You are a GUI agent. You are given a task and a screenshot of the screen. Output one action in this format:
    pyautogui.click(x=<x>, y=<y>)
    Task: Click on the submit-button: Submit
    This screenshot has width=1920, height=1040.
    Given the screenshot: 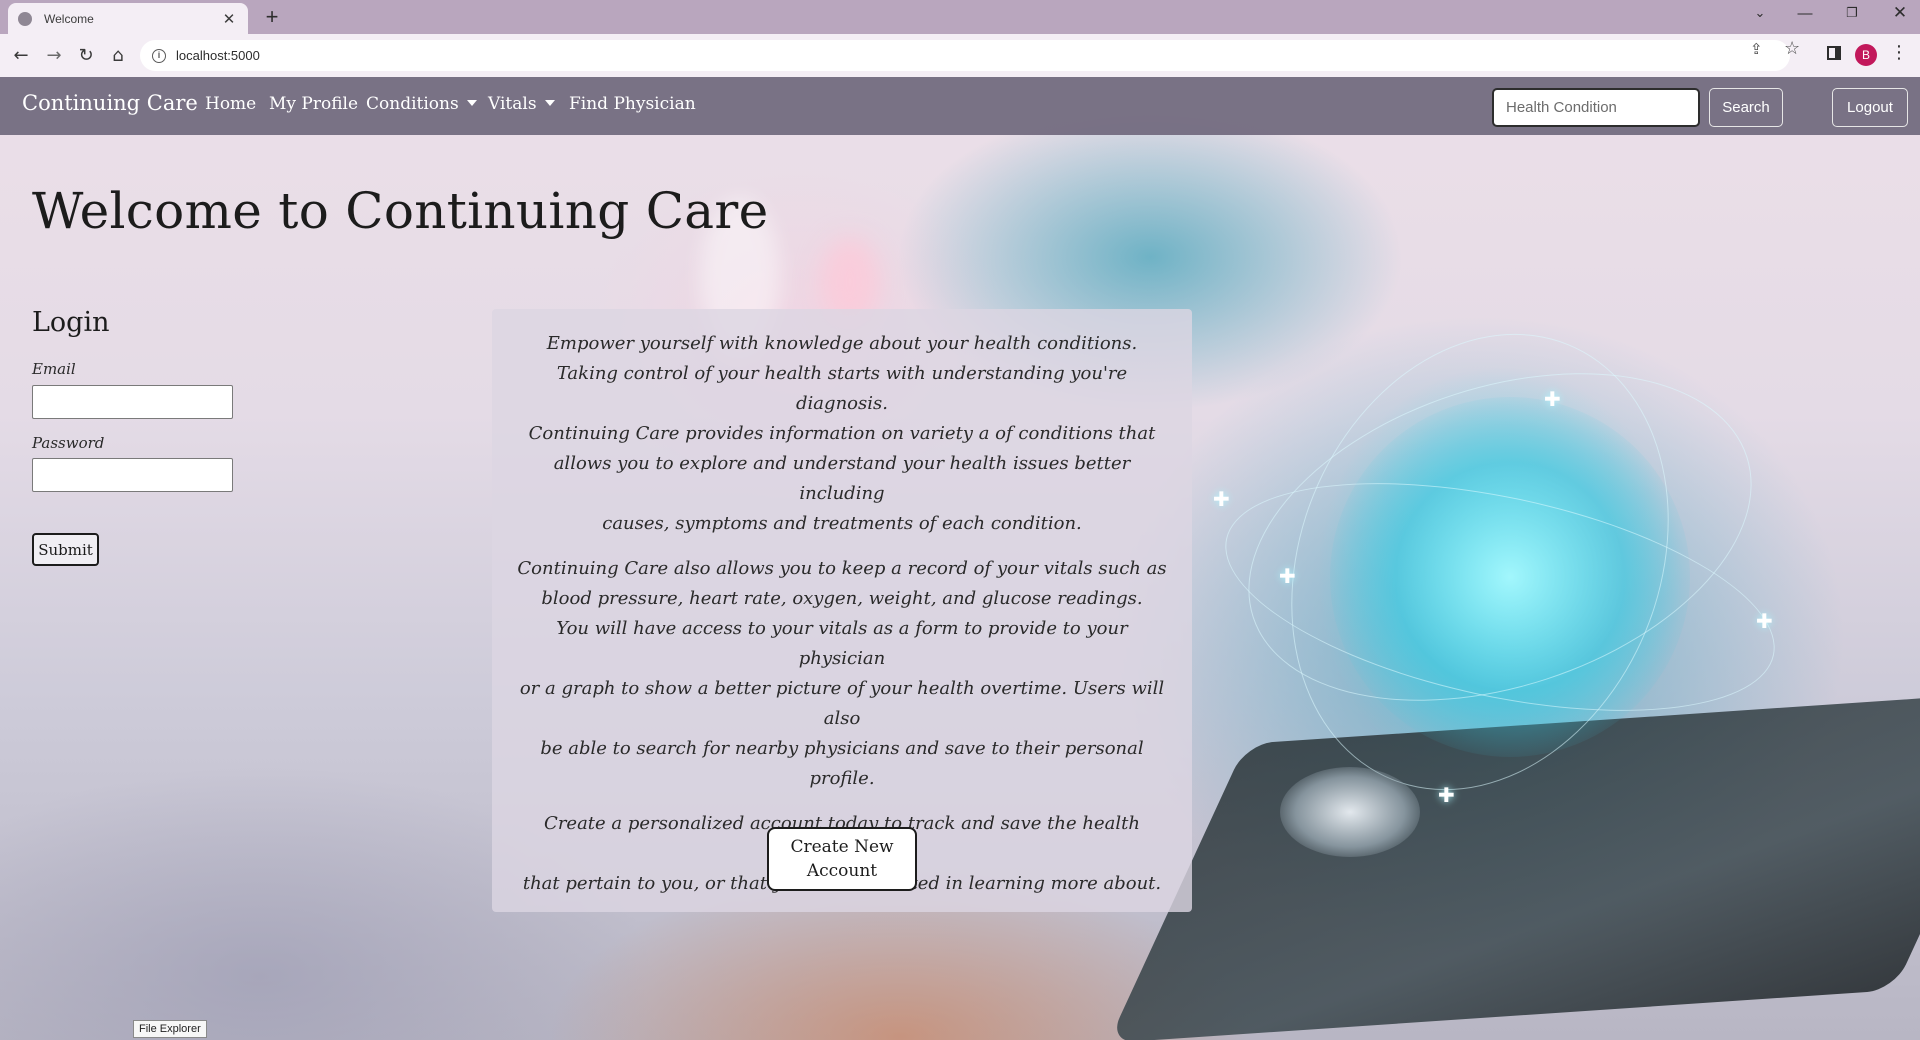 What is the action you would take?
    pyautogui.click(x=65, y=549)
    